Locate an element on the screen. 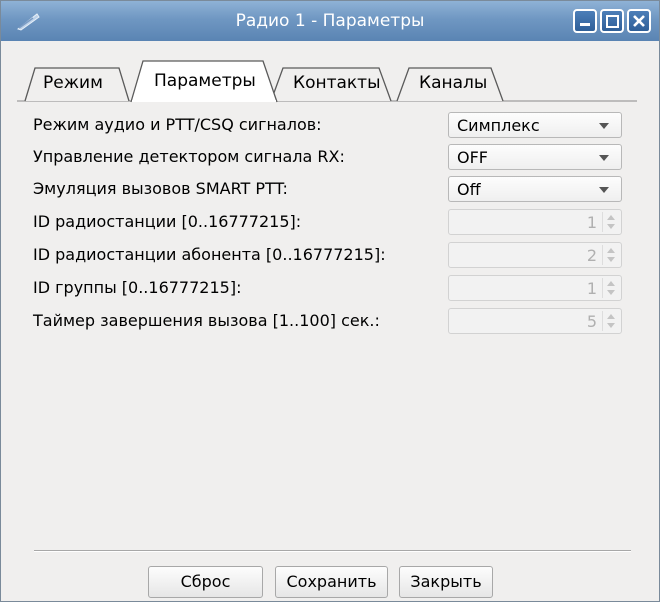 The height and width of the screenshot is (602, 660). title-bar: Радио 1 - Параметры is located at coordinates (330, 21).